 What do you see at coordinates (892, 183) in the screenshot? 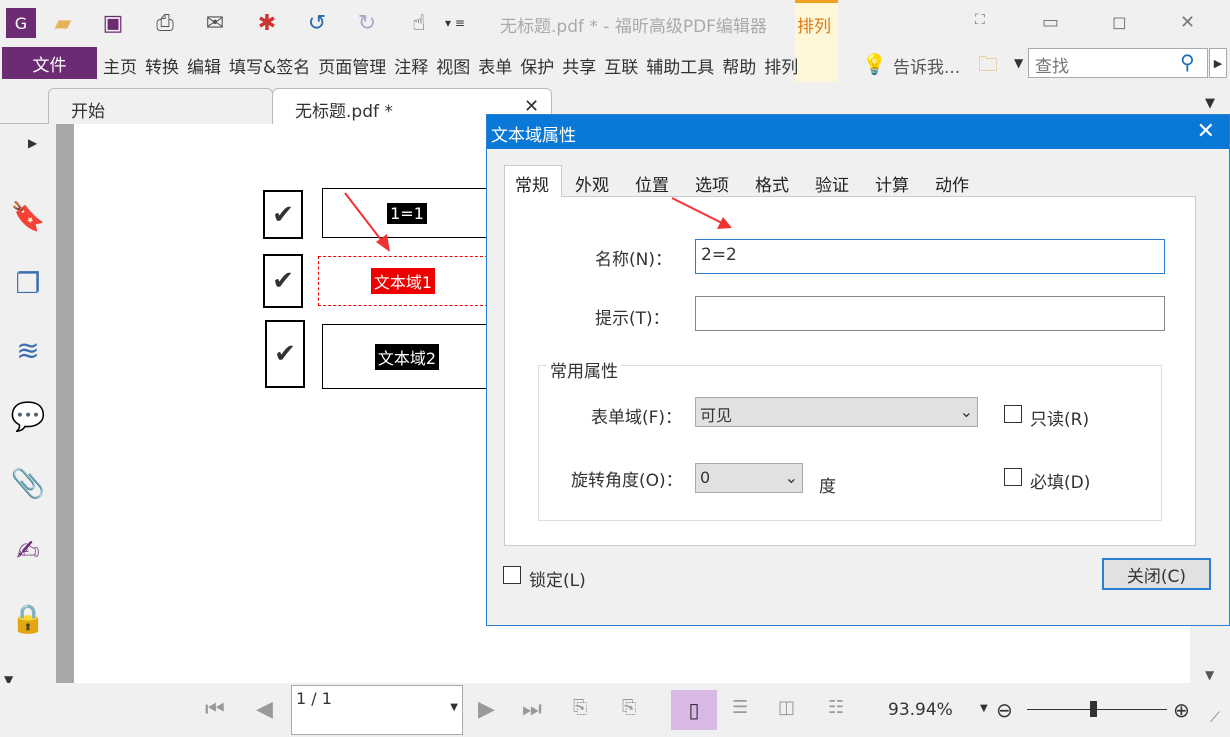
I see `tab-calculate: 计算` at bounding box center [892, 183].